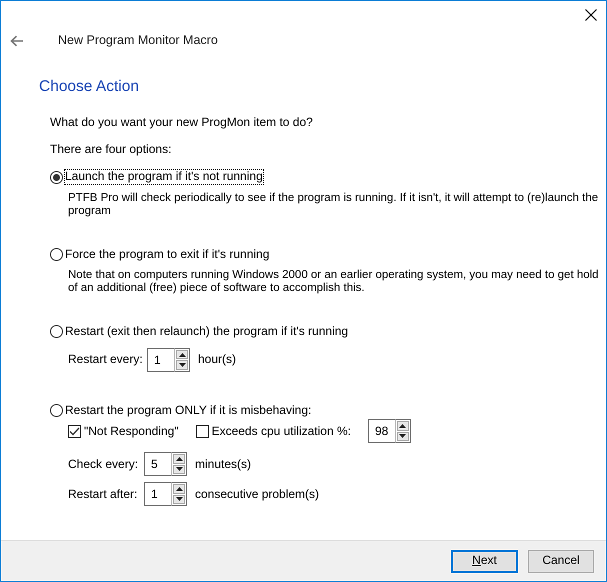 The width and height of the screenshot is (607, 582). Describe the element at coordinates (381, 431) in the screenshot. I see `number-field: 98` at that location.